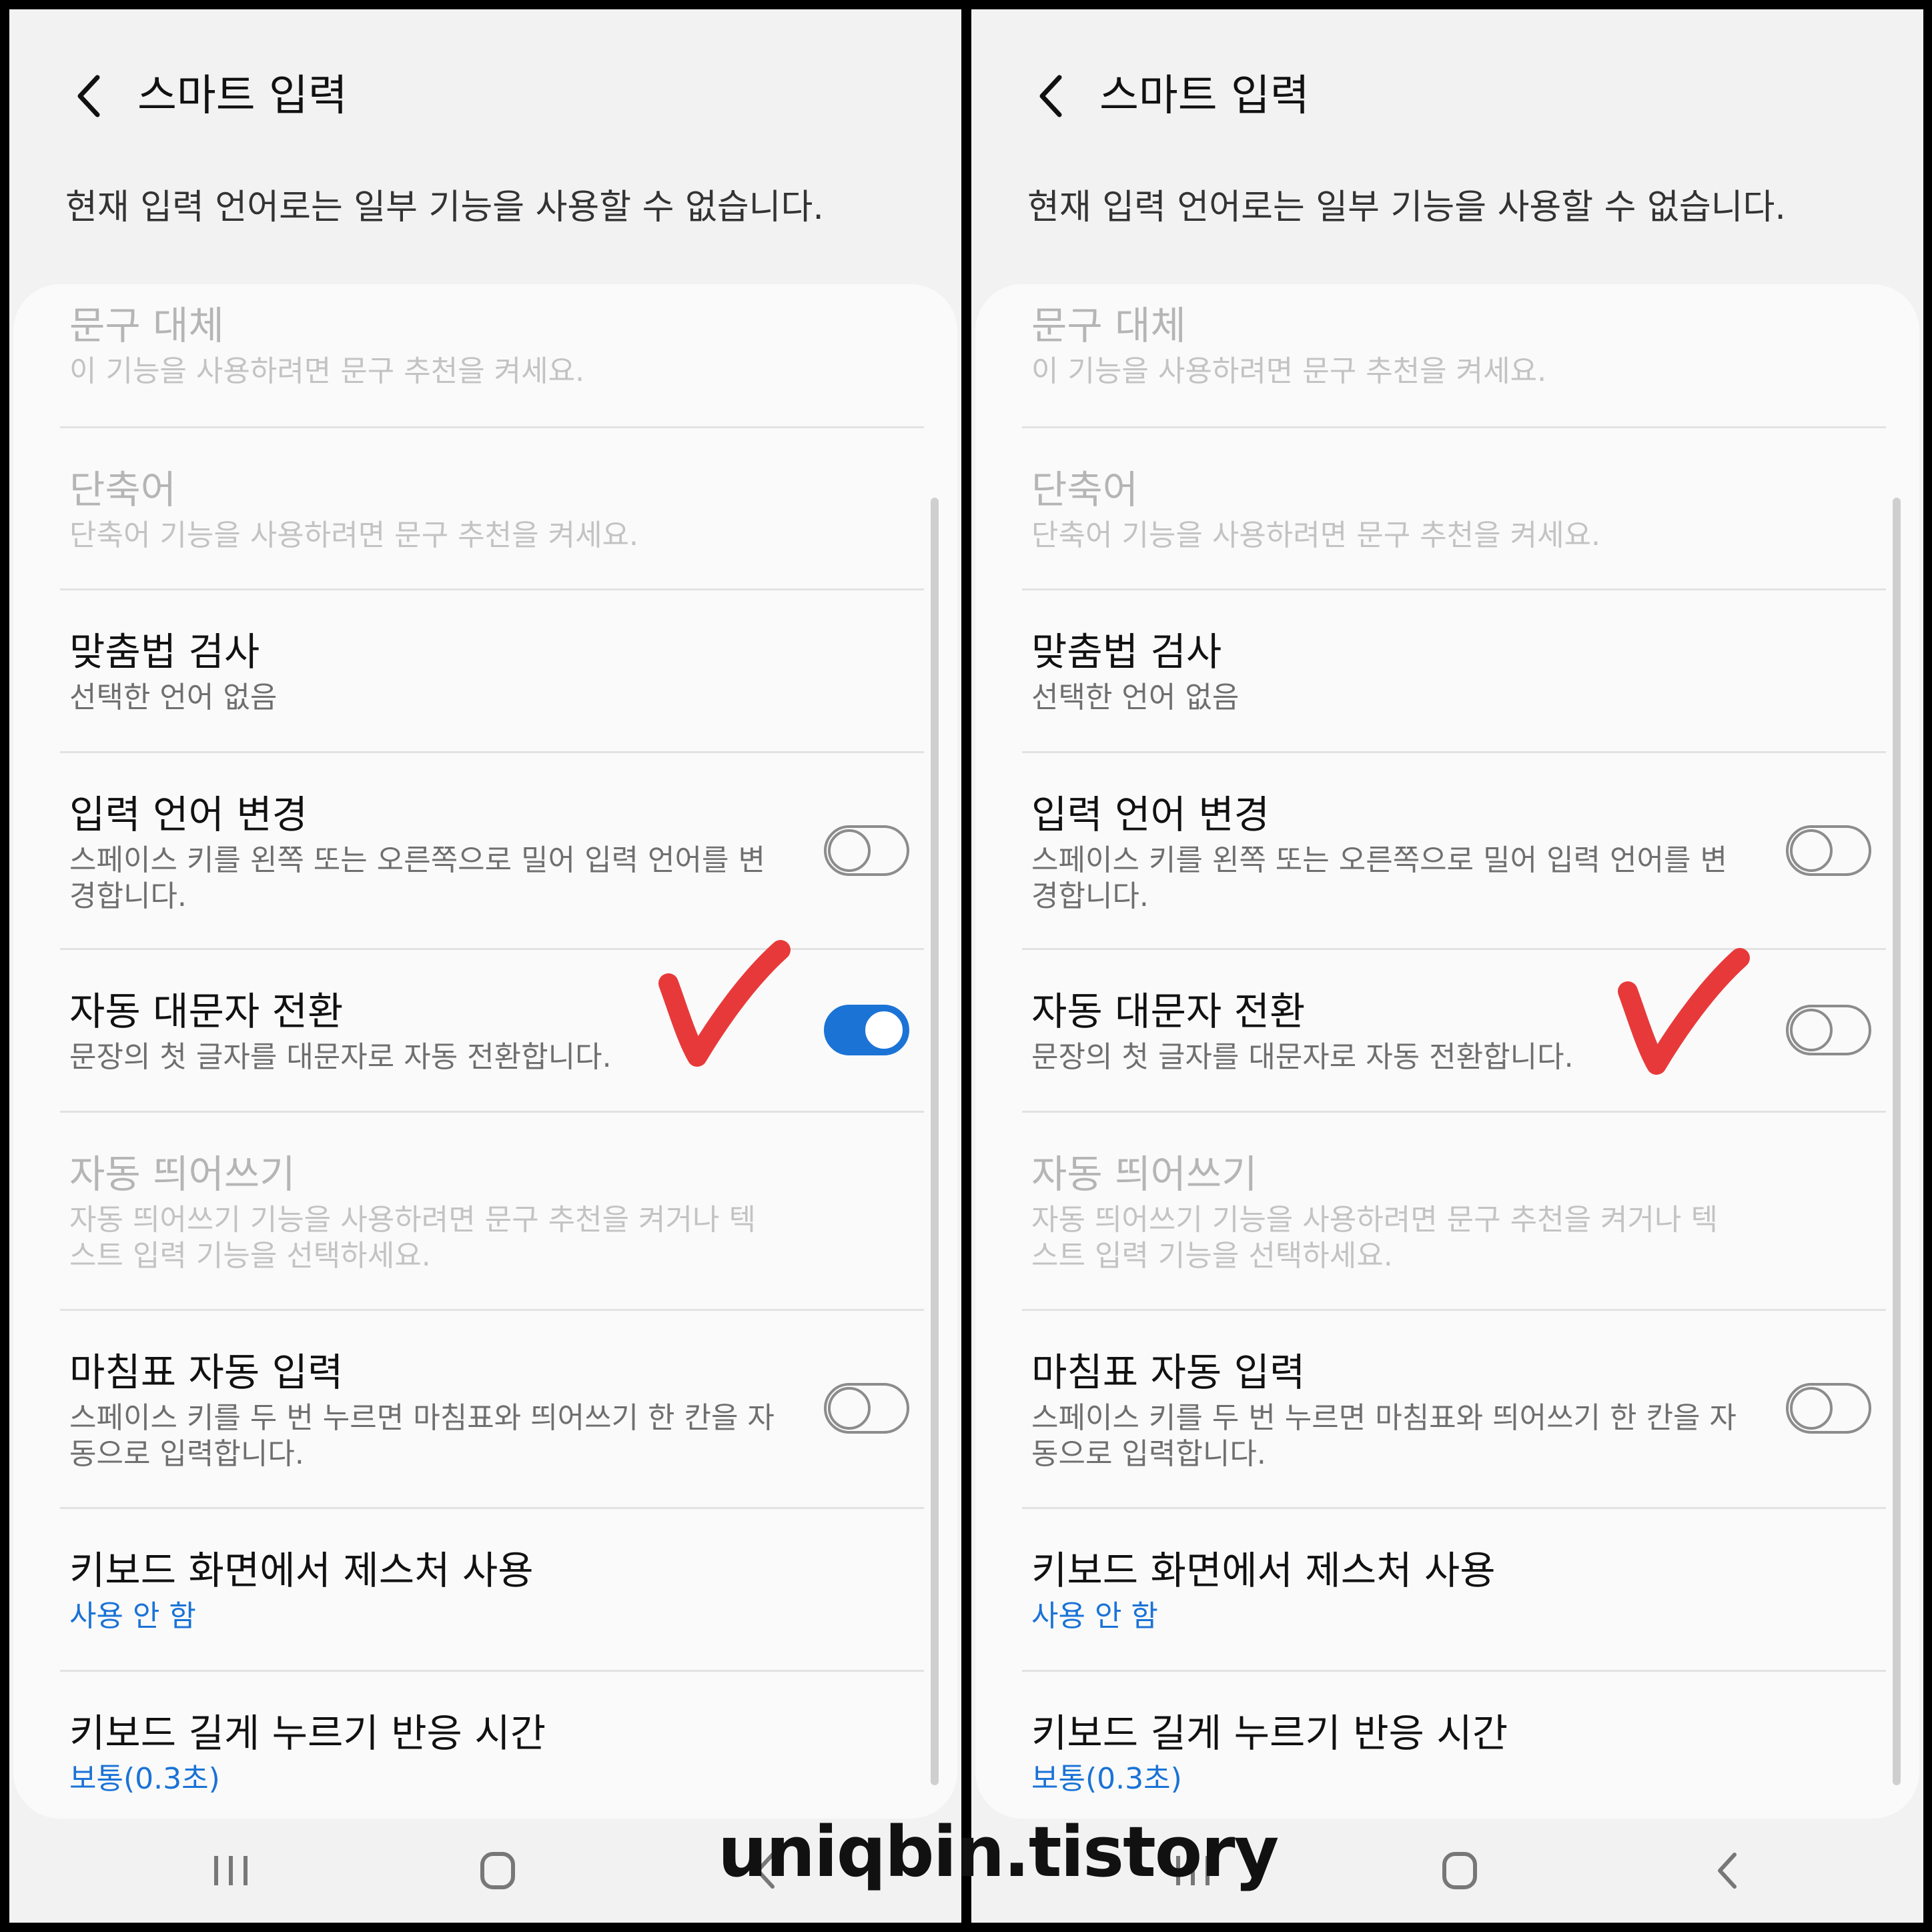 The height and width of the screenshot is (1932, 1932). I want to click on back-icon, so click(1727, 1871).